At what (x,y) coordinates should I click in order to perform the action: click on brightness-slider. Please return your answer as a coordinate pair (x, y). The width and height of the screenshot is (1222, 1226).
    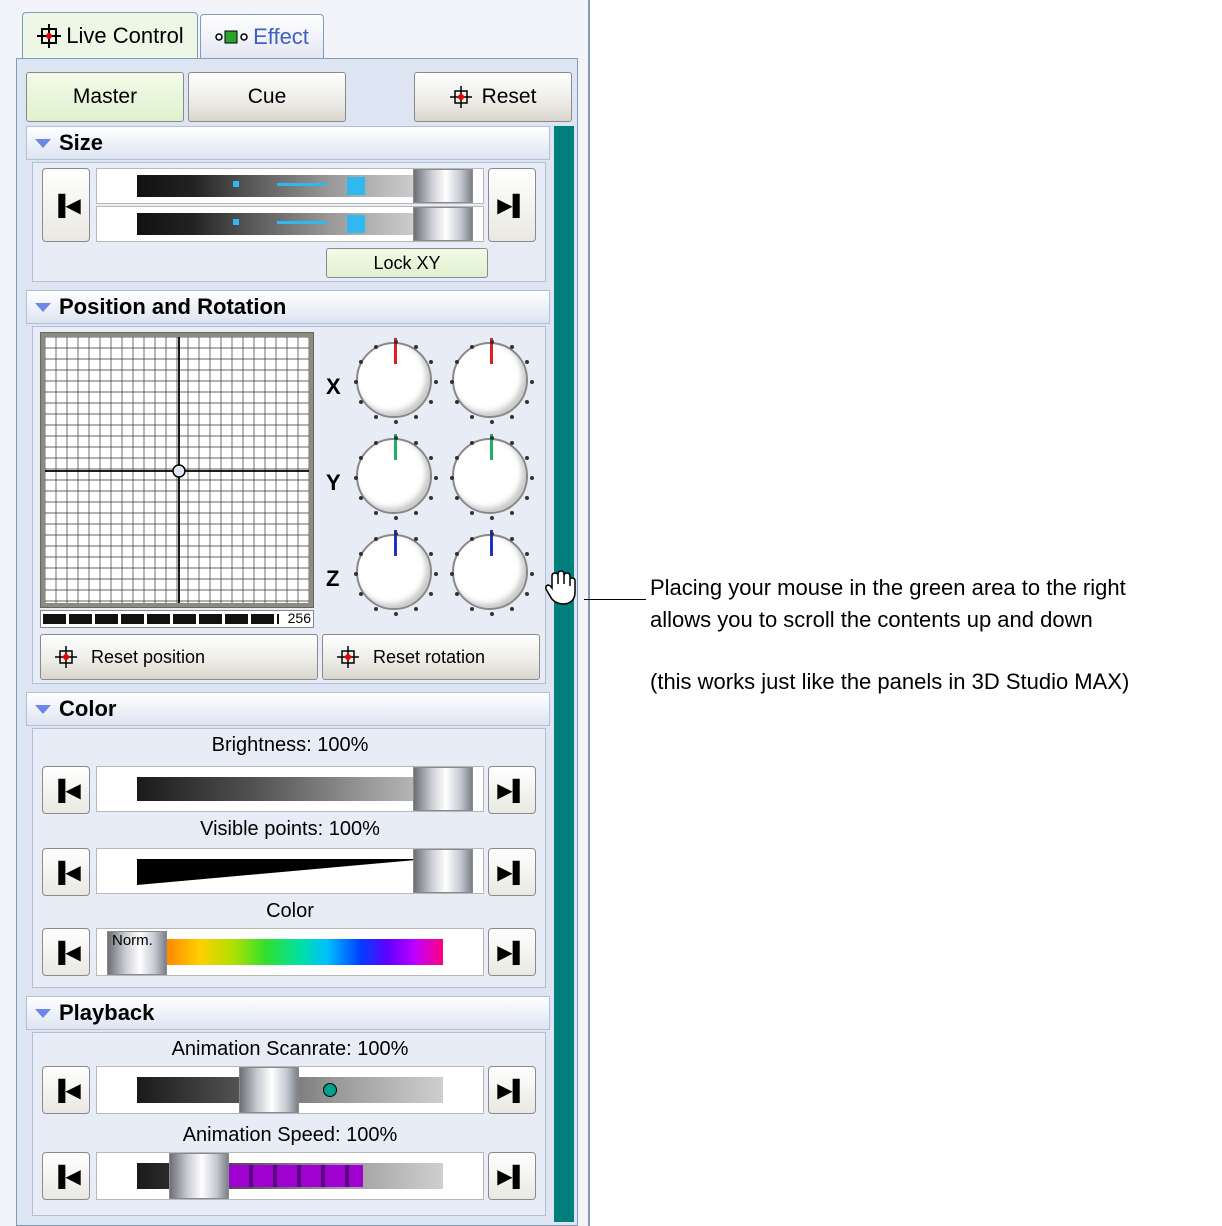
    Looking at the image, I should click on (290, 789).